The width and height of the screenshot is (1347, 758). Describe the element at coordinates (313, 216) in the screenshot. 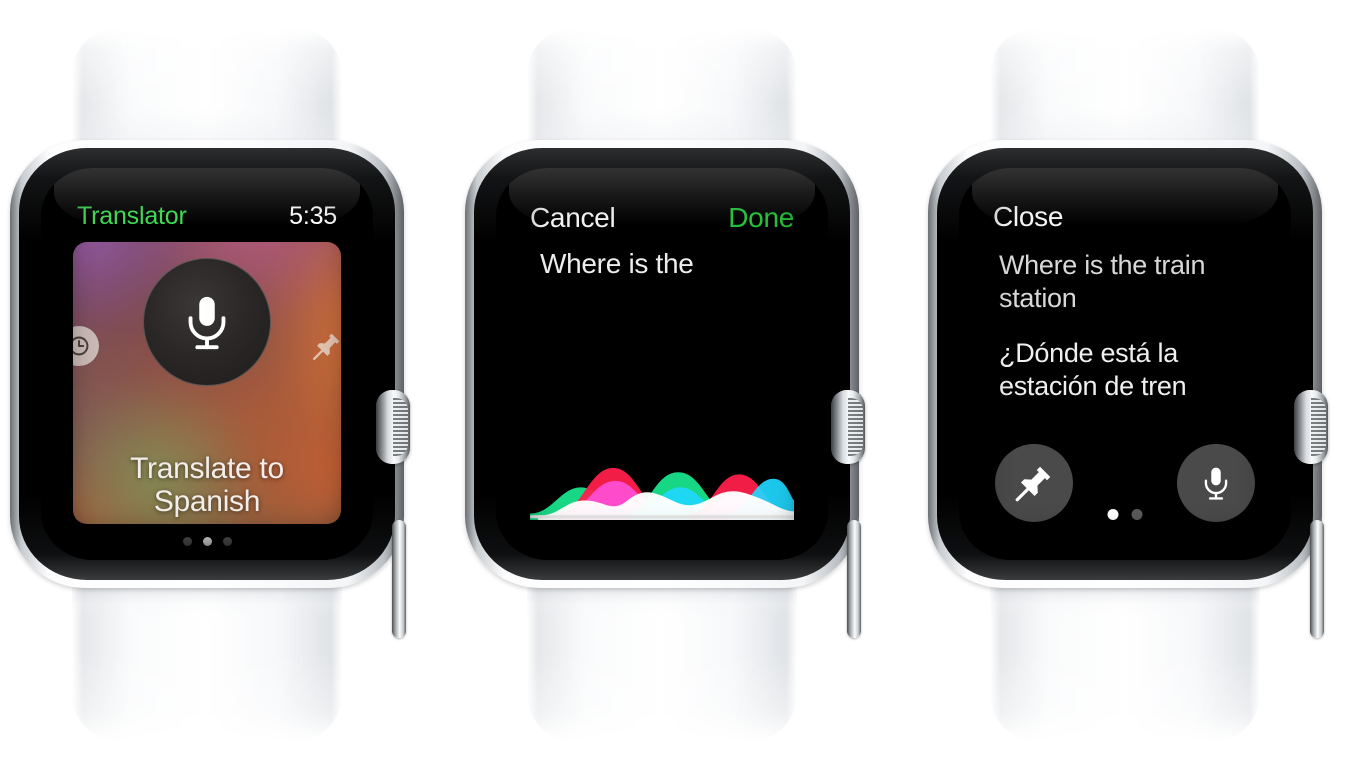

I see `status-time: 5:35` at that location.